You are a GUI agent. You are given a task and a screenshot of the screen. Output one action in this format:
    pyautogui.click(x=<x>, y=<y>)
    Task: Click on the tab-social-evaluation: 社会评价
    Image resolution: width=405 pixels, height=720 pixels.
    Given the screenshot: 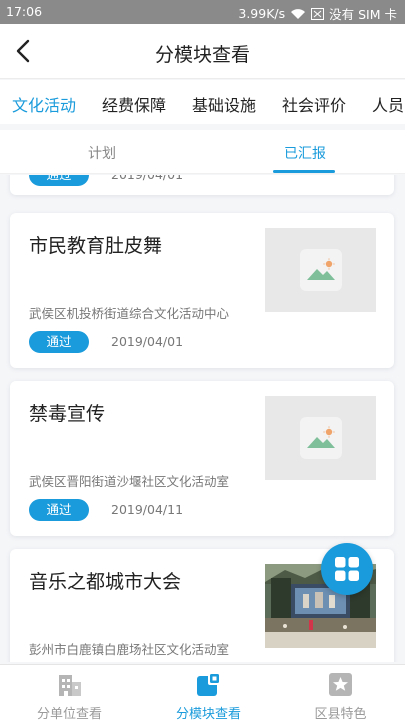 What is the action you would take?
    pyautogui.click(x=314, y=104)
    